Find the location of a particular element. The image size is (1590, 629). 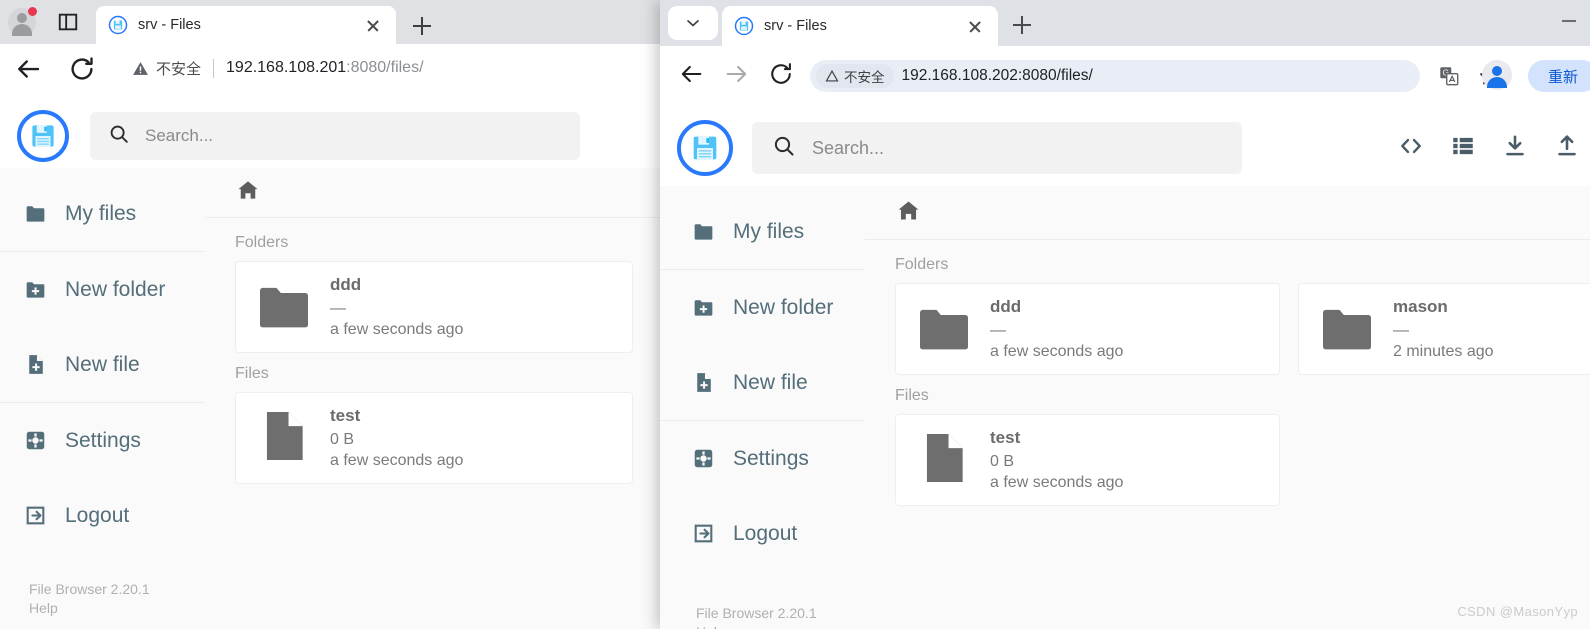

upload-icon is located at coordinates (1567, 148).